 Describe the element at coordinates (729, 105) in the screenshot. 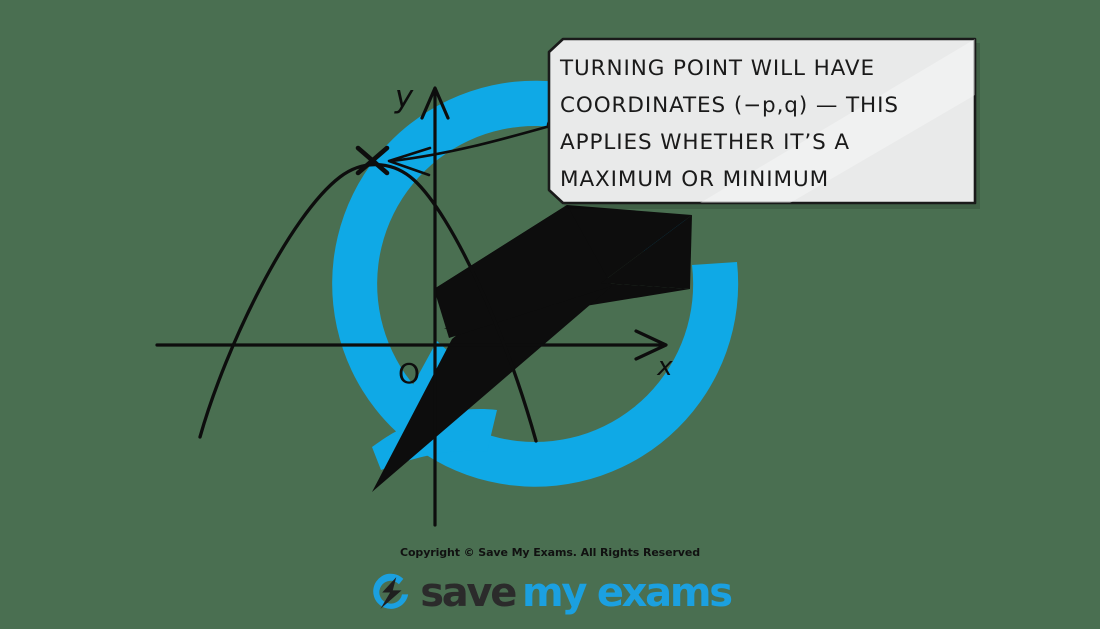

I see `note-line-2: COORDINATES (−p,q) — THIS` at that location.